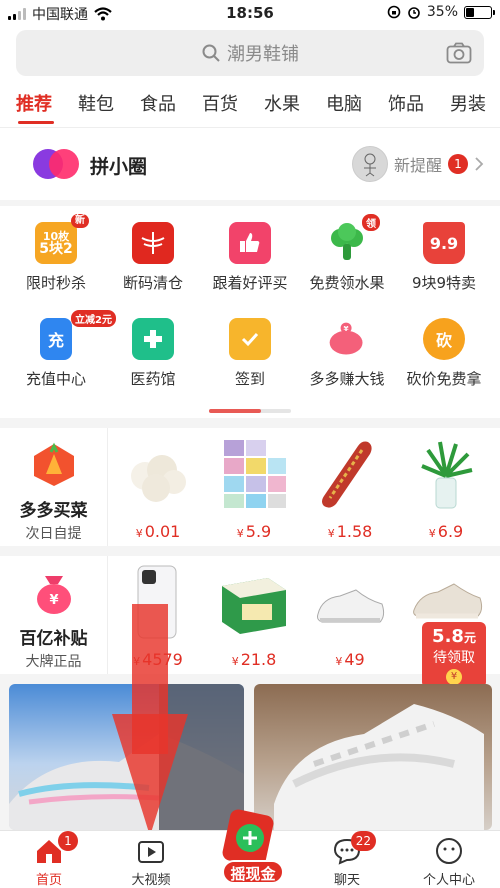 The image size is (500, 888). What do you see at coordinates (233, 104) in the screenshot?
I see `tab-general-goods: 百货` at bounding box center [233, 104].